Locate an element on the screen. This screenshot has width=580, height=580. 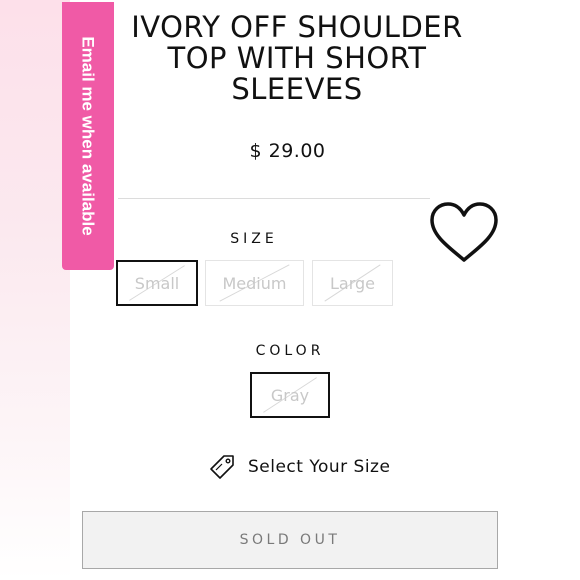
divider is located at coordinates (274, 198).